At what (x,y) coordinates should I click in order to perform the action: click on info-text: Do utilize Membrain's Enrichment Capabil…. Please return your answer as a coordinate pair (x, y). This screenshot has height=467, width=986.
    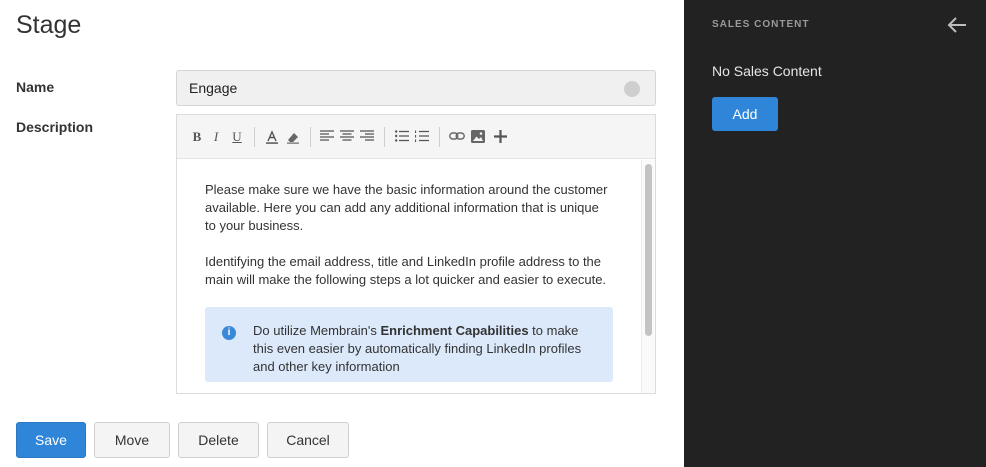
    Looking at the image, I should click on (417, 348).